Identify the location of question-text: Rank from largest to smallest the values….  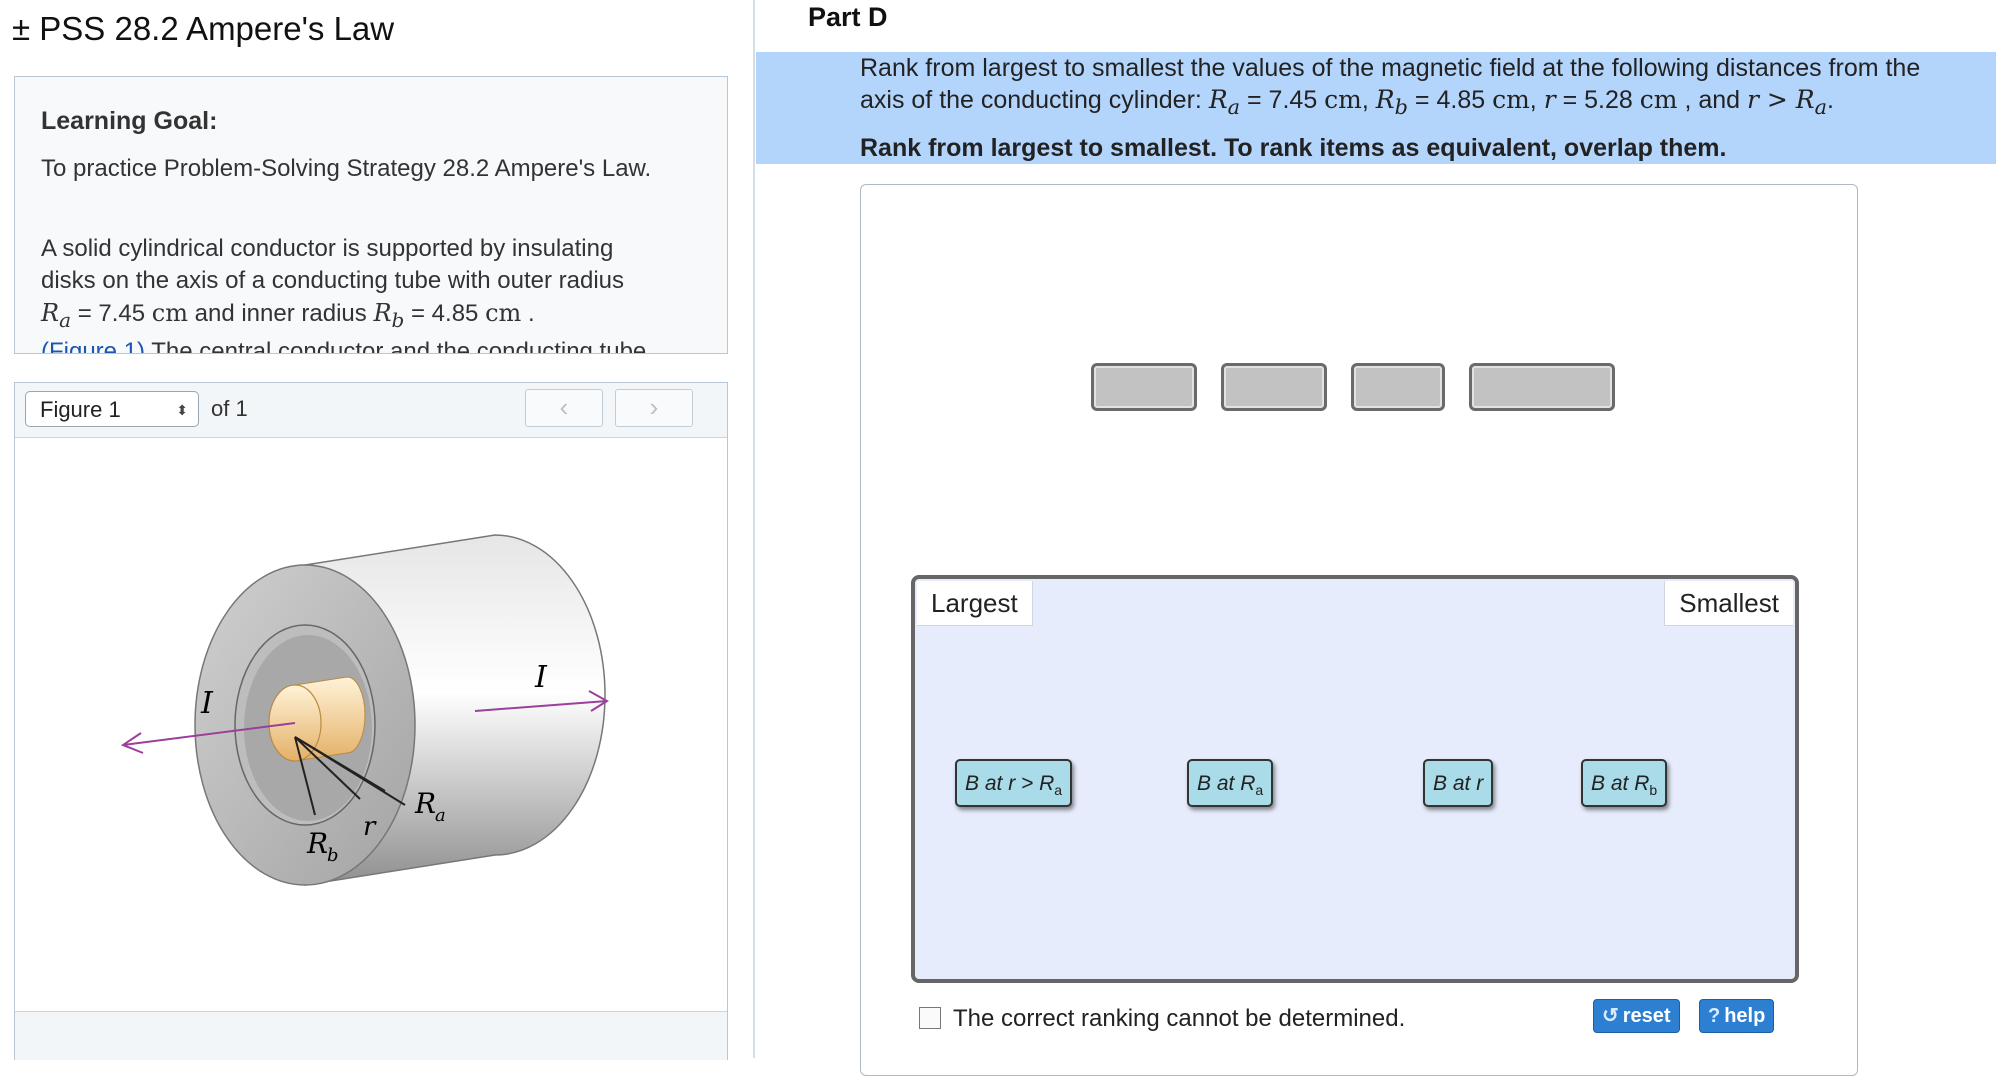
(1415, 87).